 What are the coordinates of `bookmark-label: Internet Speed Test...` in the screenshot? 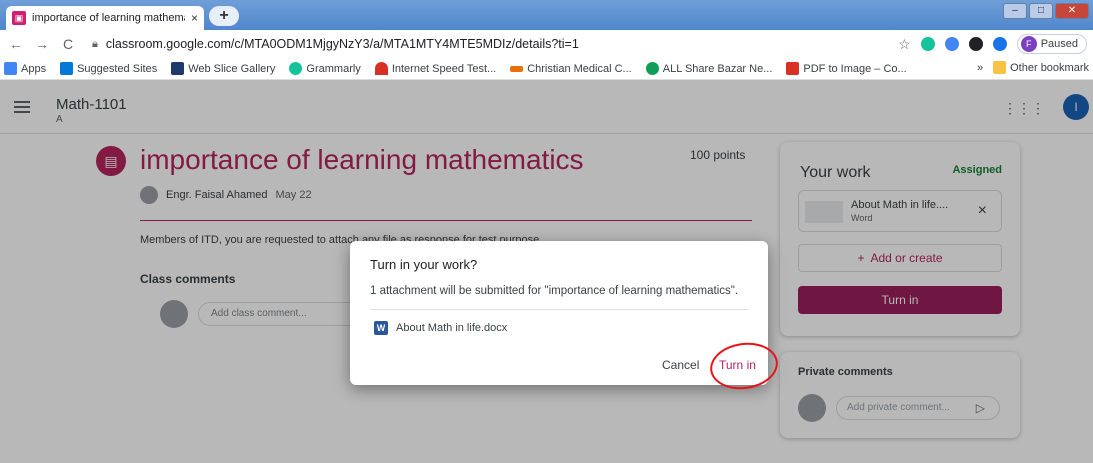 It's located at (444, 68).